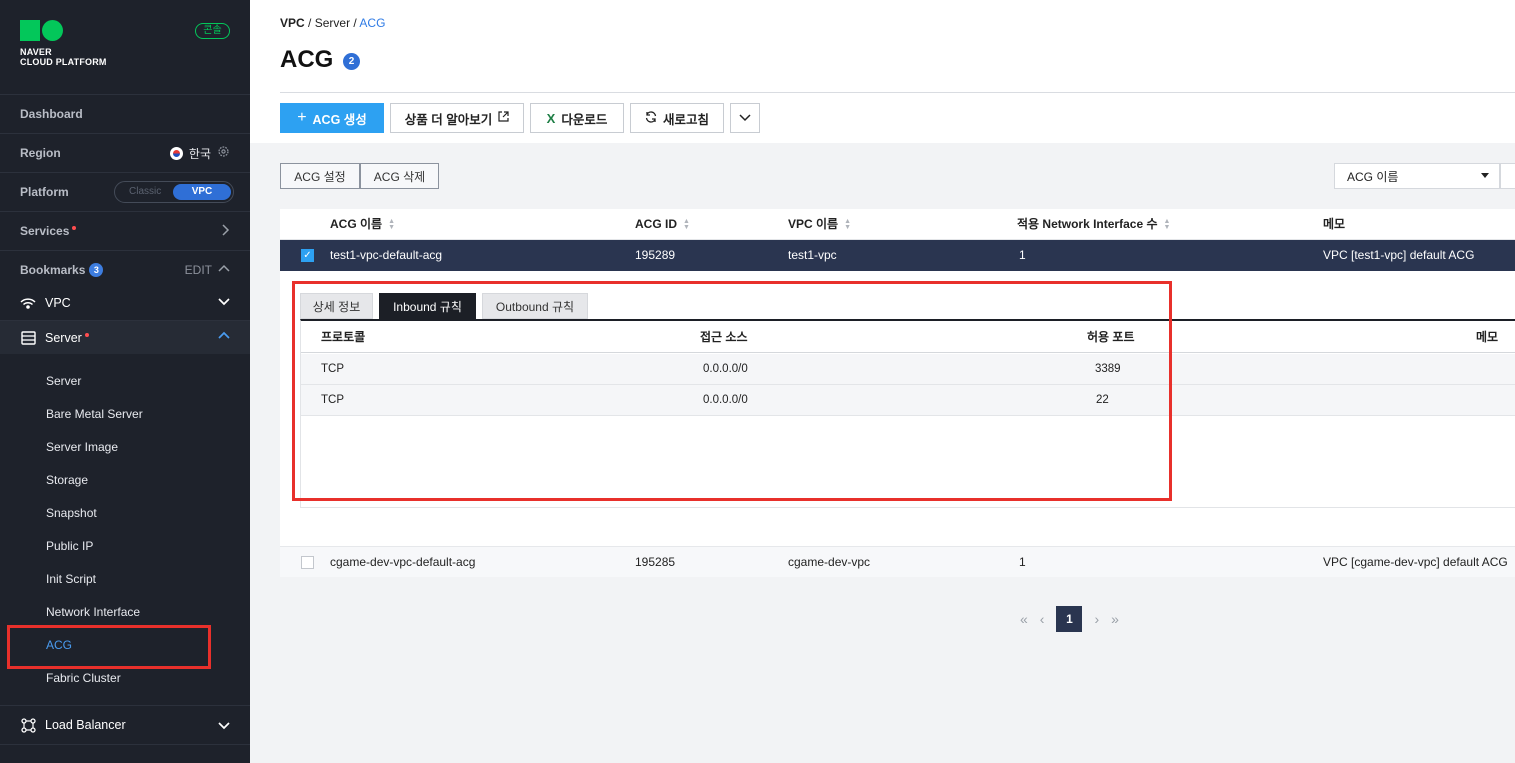 This screenshot has width=1515, height=763. What do you see at coordinates (109, 647) in the screenshot?
I see `highlight-box-acg-menu` at bounding box center [109, 647].